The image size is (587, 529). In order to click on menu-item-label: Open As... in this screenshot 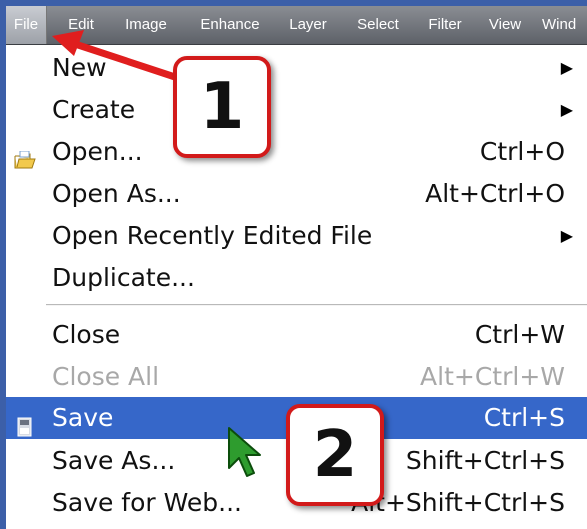, I will do `click(116, 193)`.